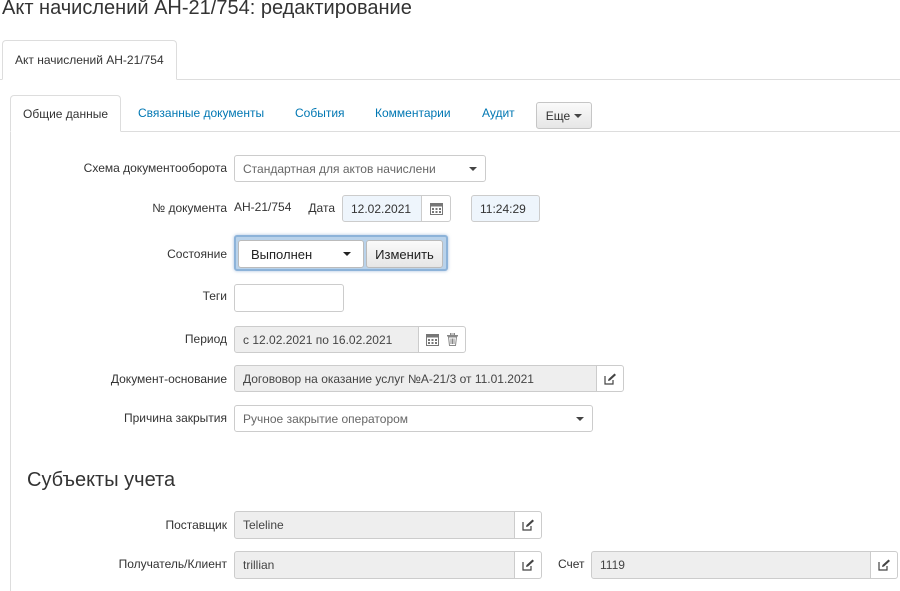 This screenshot has width=900, height=591. Describe the element at coordinates (498, 113) in the screenshot. I see `tab-audit: Аудит` at that location.